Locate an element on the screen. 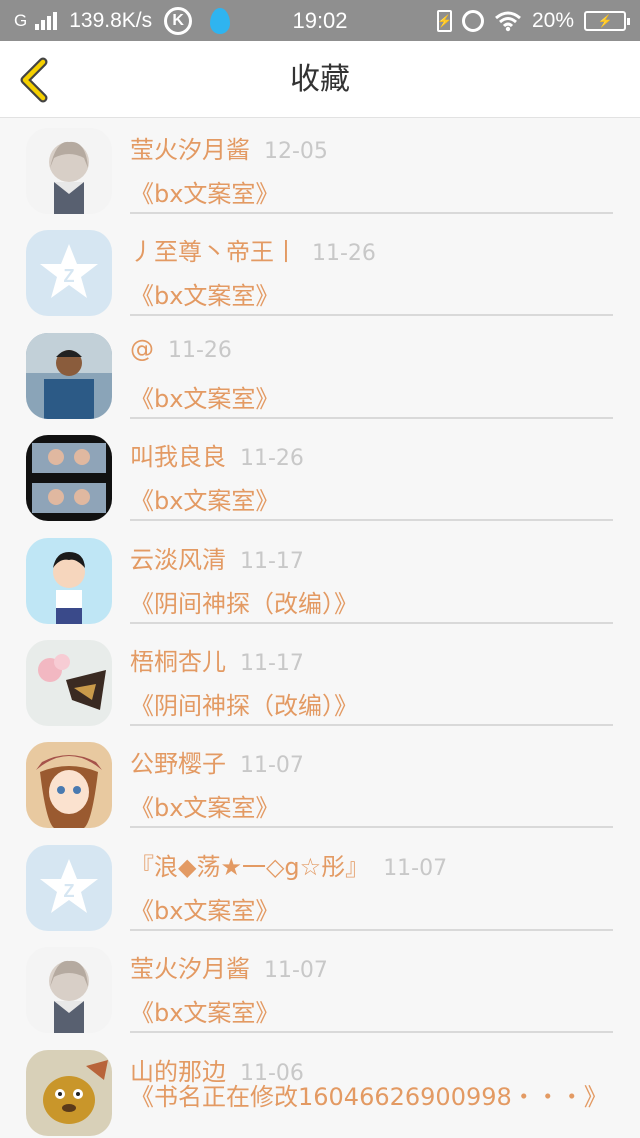 The image size is (640, 1138). list-item: 梧桐杏儿 11-17 《阴间神探（改编）》 is located at coordinates (320, 681).